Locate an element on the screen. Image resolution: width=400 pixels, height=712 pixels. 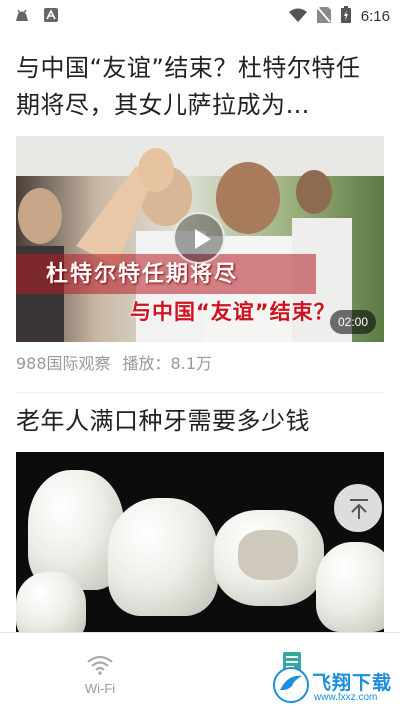
status-time: 6:16 is located at coordinates (375, 16).